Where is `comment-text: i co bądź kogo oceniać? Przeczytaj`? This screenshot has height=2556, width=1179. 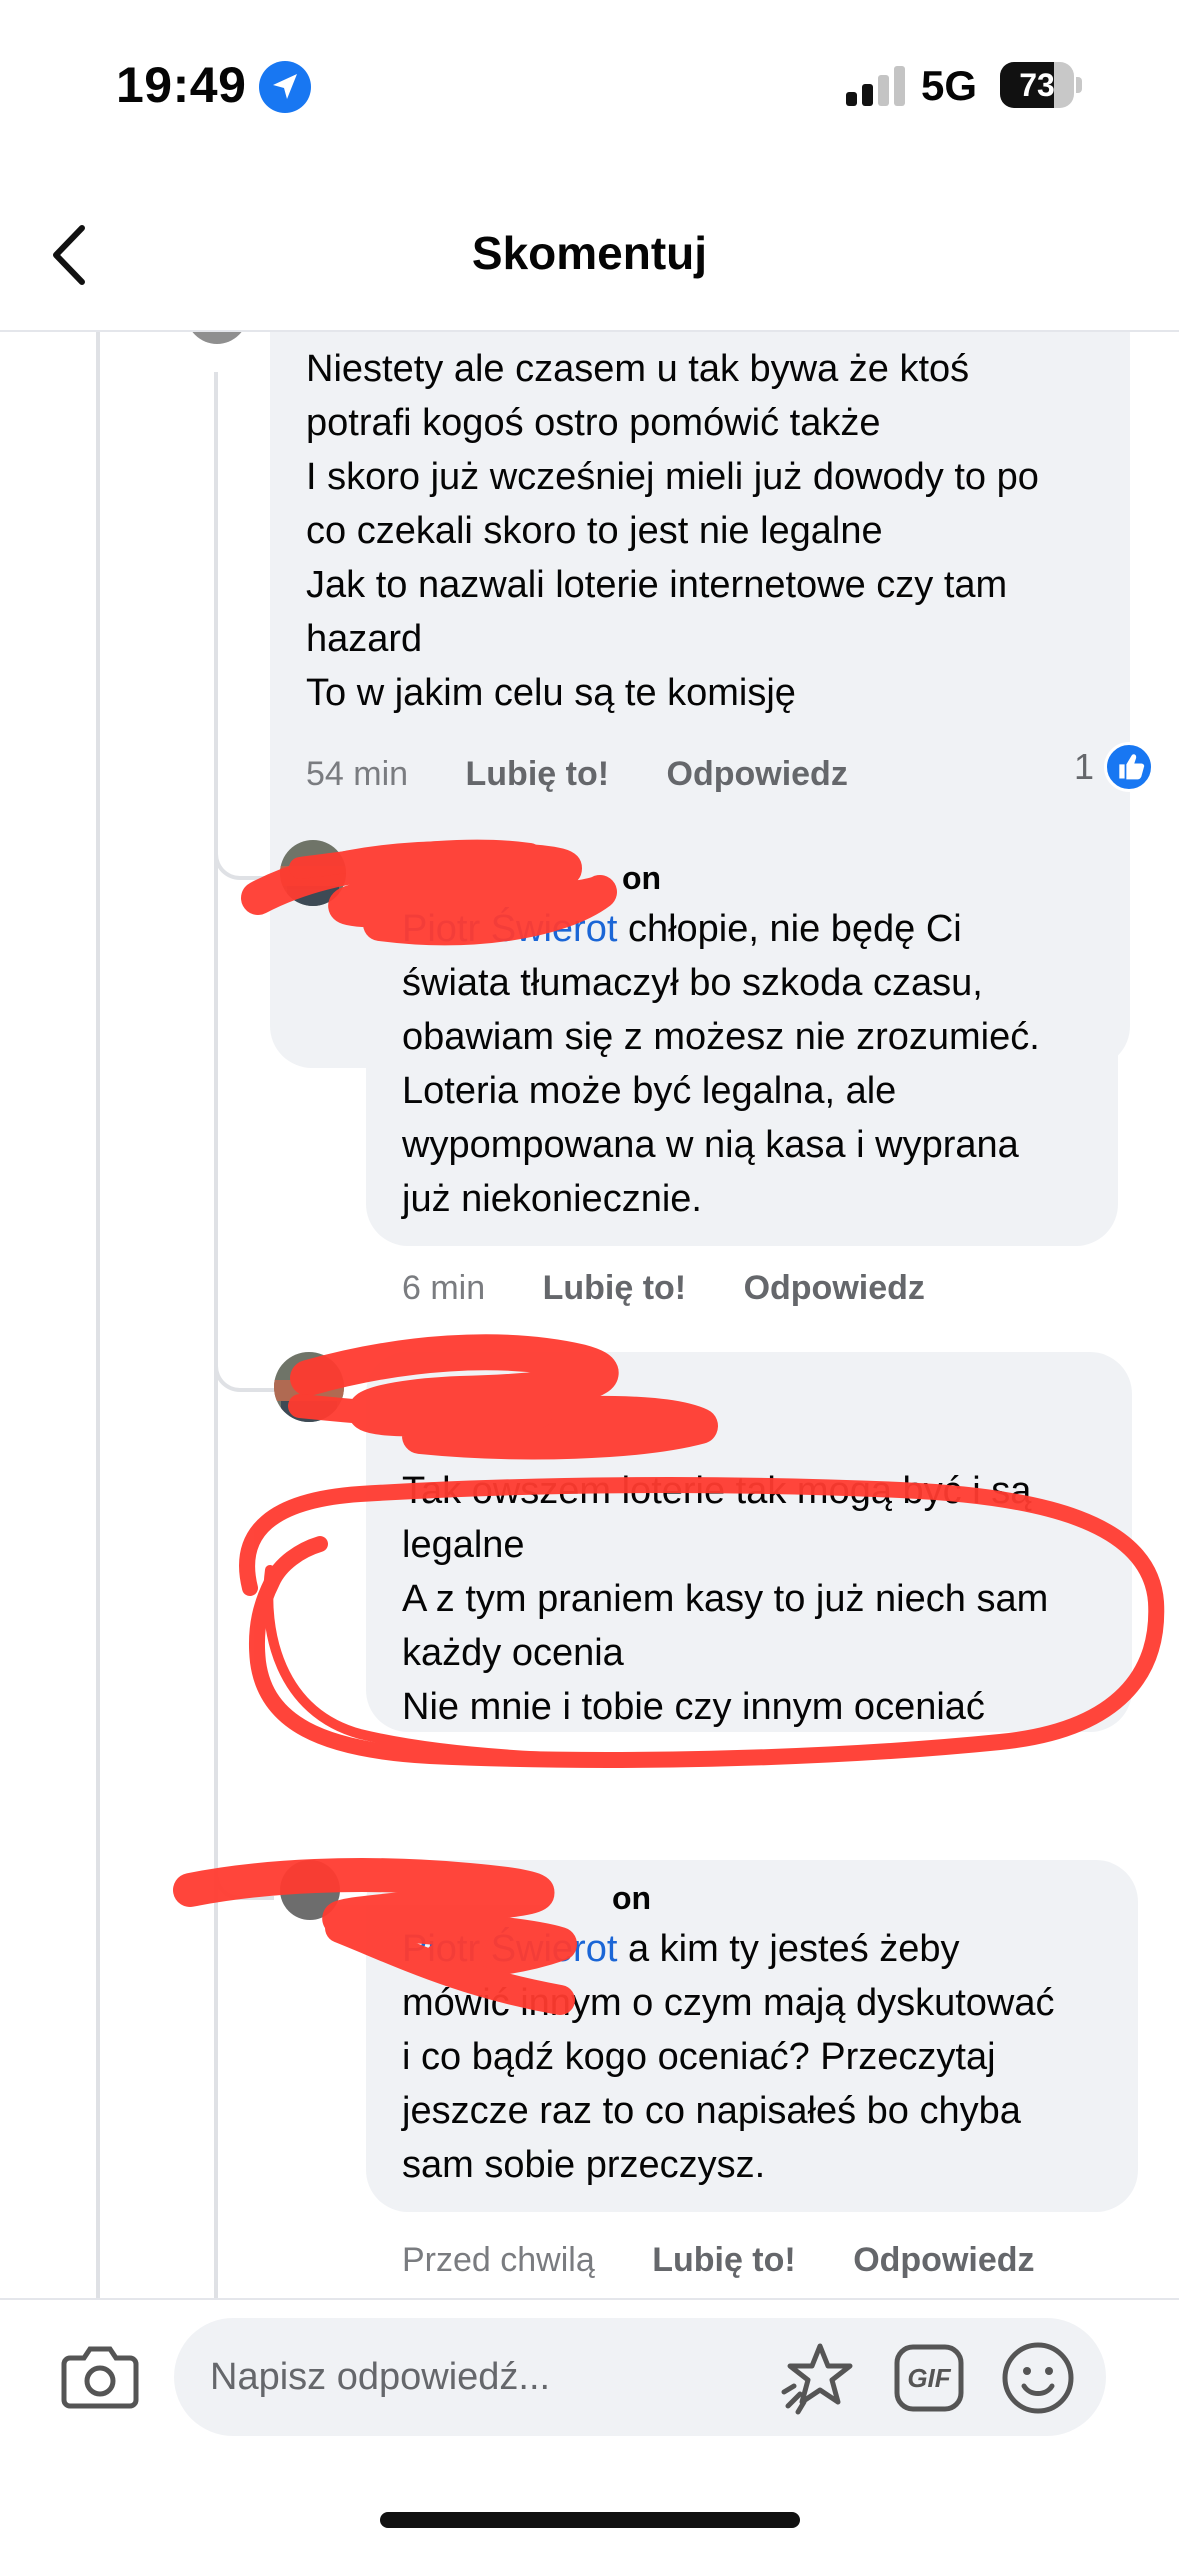
comment-text: i co bądź kogo oceniać? Przeczytaj is located at coordinates (699, 2057).